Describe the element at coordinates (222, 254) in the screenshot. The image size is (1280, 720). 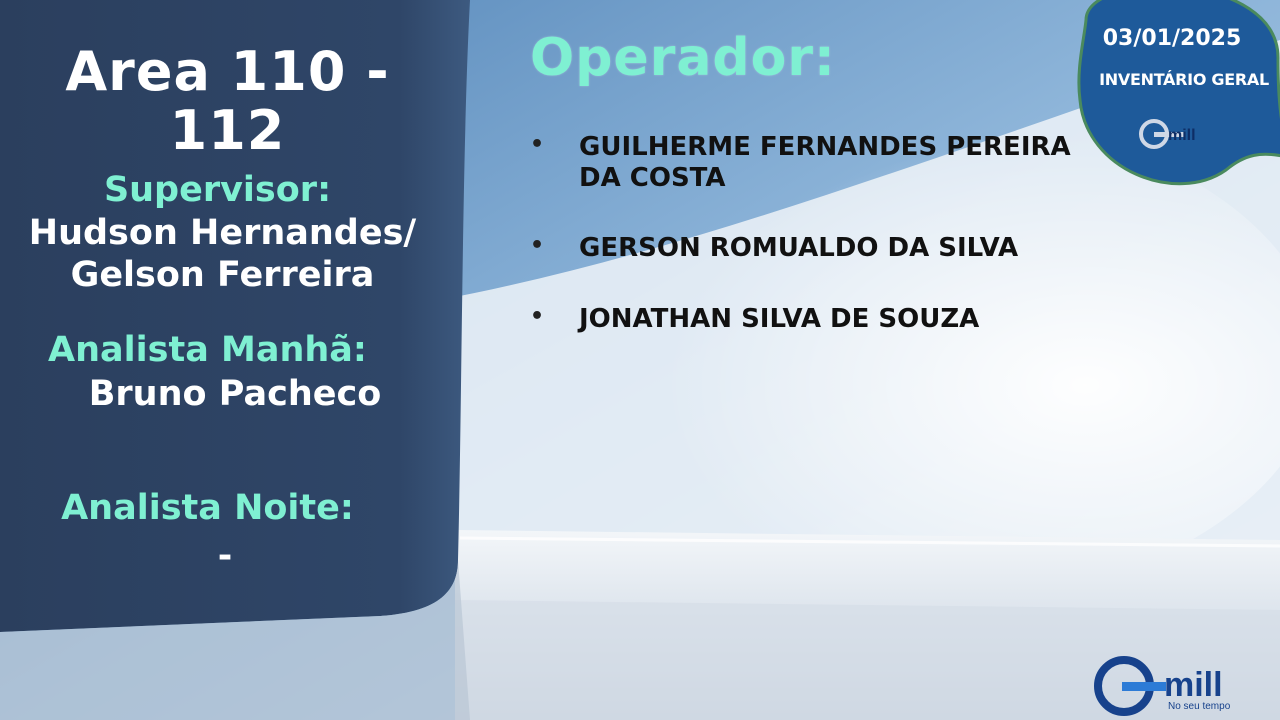
I see `supervisor-value: Hudson Hernandes/ Gelson Ferreira` at that location.